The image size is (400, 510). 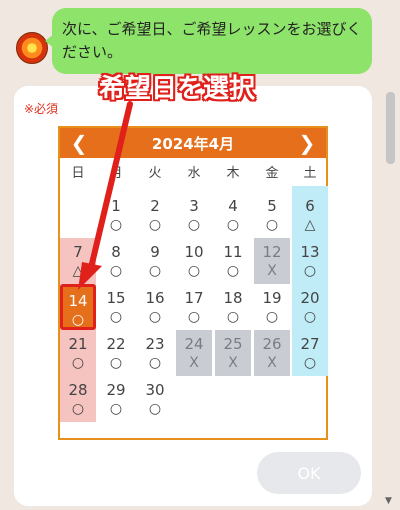 I want to click on calendar-day: 2 ○, so click(x=155, y=215).